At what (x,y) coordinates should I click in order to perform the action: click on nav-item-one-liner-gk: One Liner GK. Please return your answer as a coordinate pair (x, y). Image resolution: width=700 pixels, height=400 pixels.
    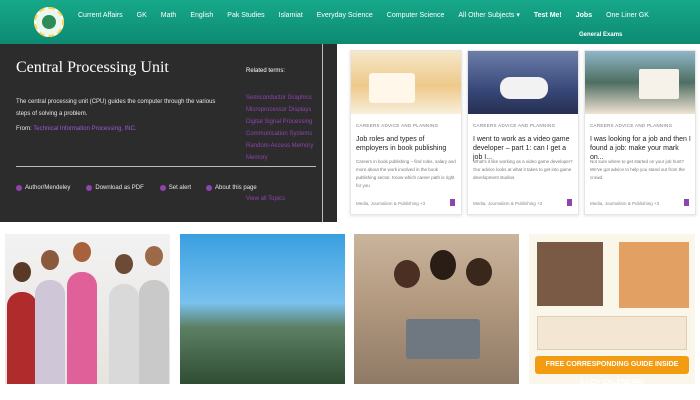
    Looking at the image, I should click on (627, 15).